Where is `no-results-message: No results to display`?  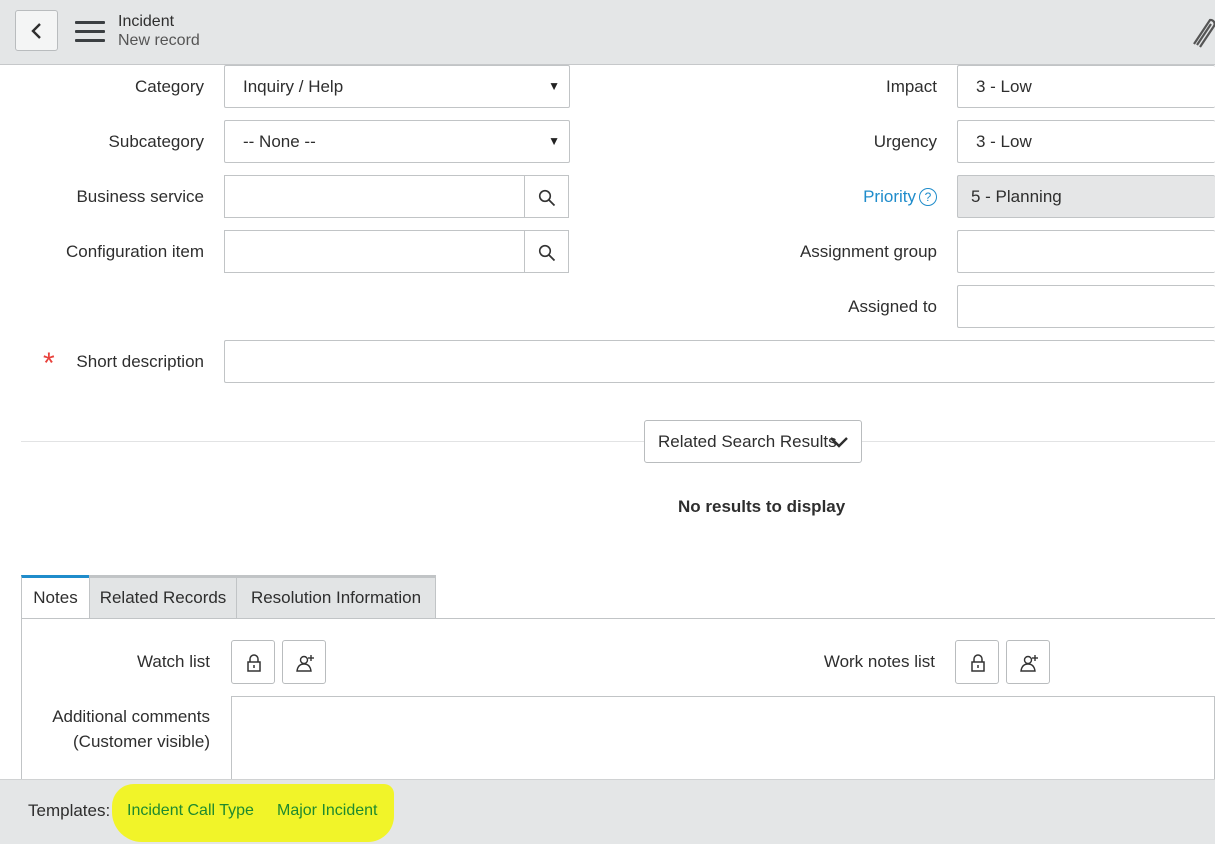
no-results-message: No results to display is located at coordinates (762, 506).